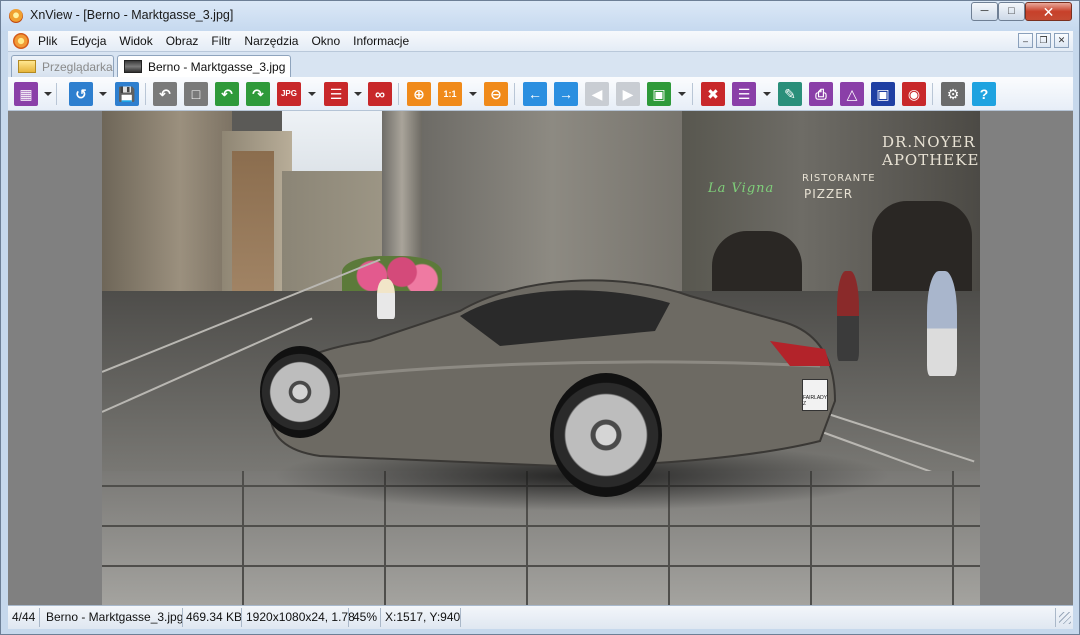 The width and height of the screenshot is (1080, 635). What do you see at coordinates (27, 66) in the screenshot?
I see `folder-icon` at bounding box center [27, 66].